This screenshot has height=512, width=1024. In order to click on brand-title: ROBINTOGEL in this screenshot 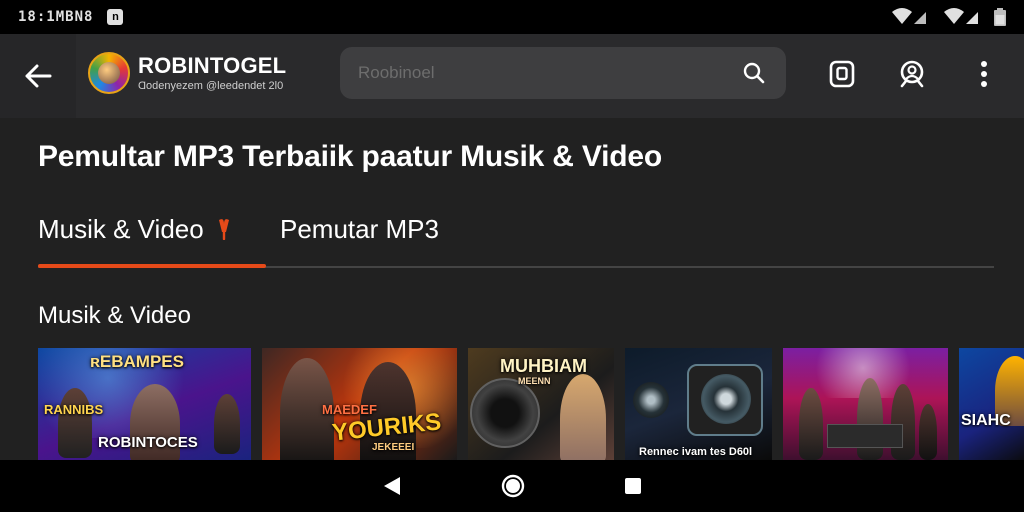, I will do `click(212, 65)`.